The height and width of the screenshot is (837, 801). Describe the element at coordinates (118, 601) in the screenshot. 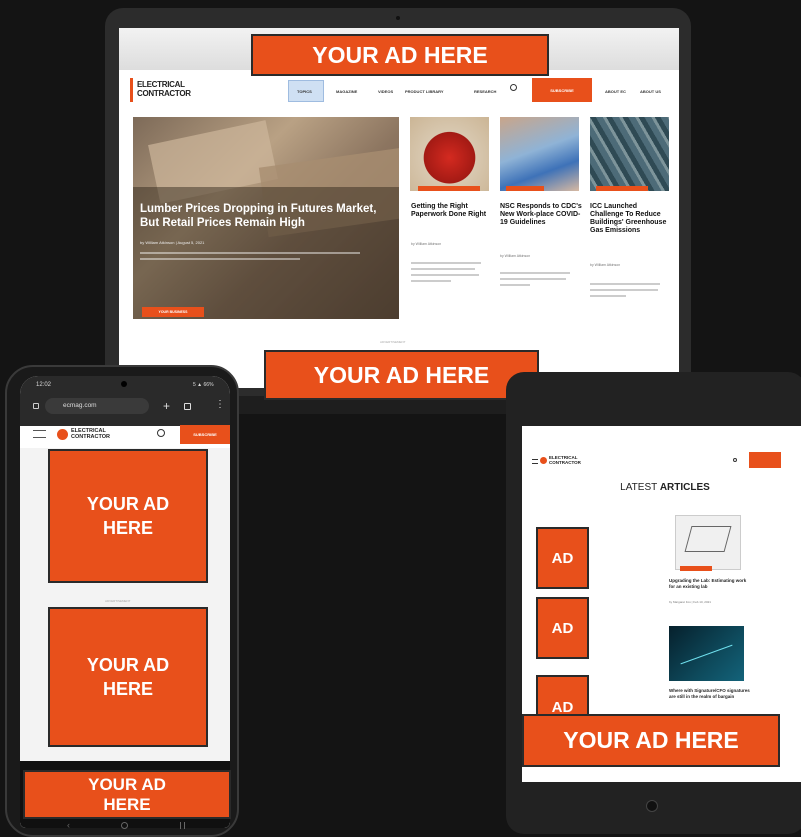

I see `phone-ad-label: ADVERTISEMENT` at that location.